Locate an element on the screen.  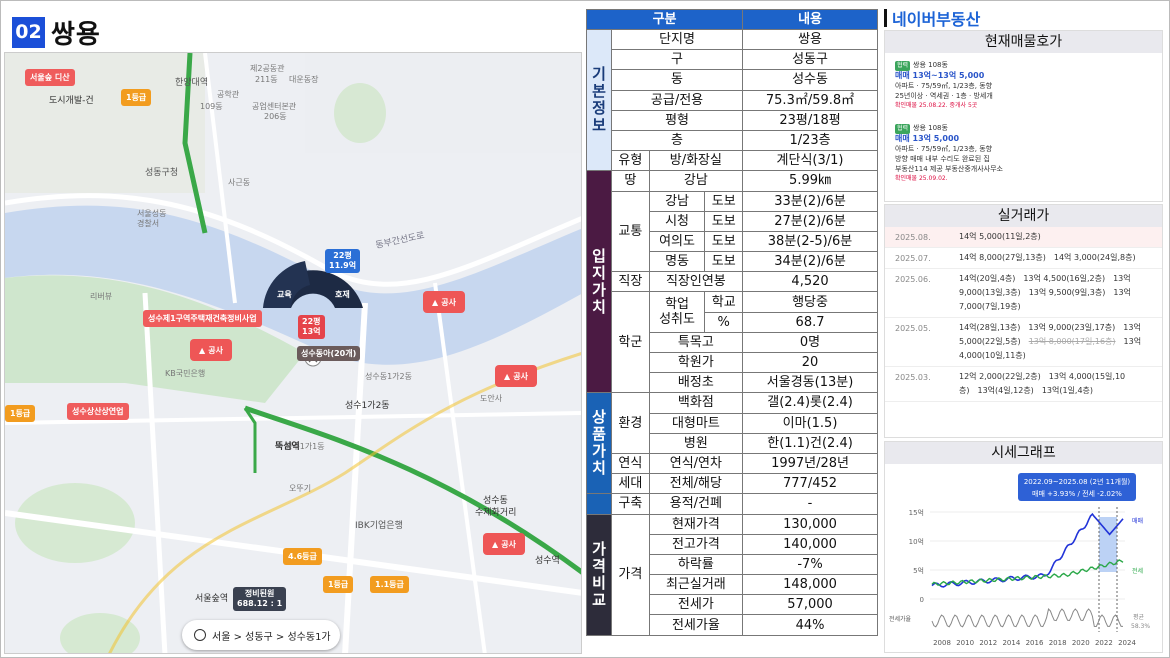
facility-tag: 서울숲 디산 is located at coordinates (50, 77).